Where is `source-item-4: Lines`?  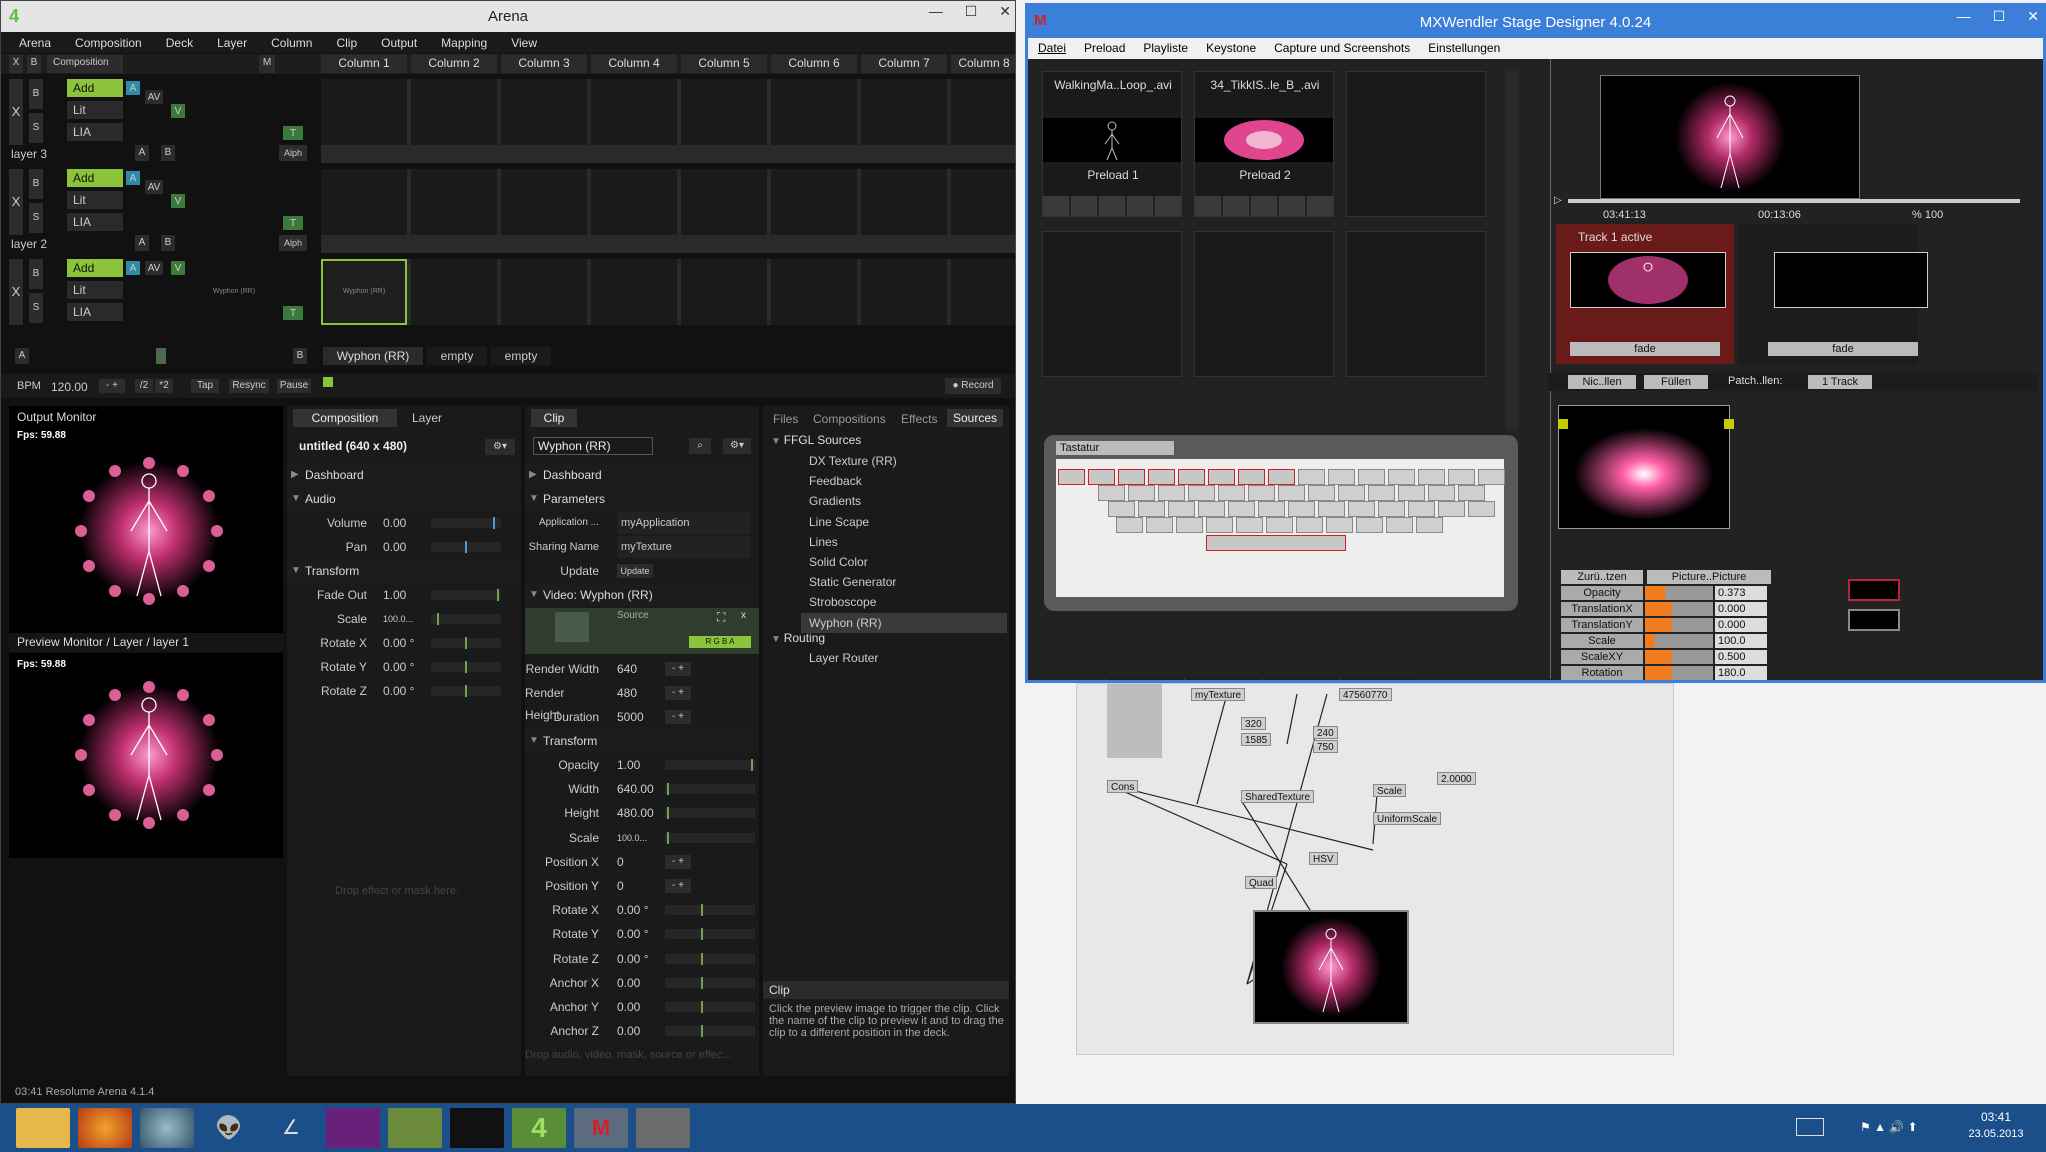
source-item-4: Lines is located at coordinates (823, 542).